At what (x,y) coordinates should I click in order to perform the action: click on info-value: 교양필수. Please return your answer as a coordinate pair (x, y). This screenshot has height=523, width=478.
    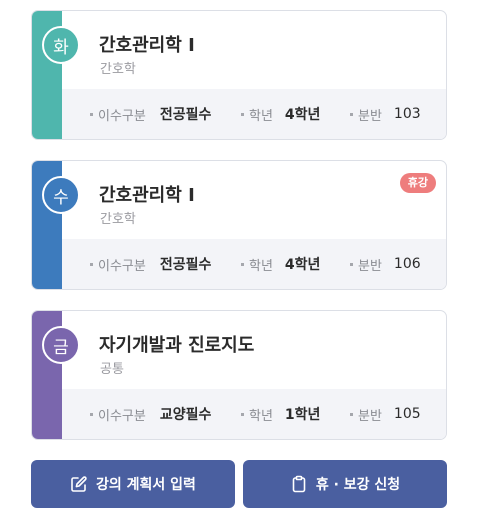
    Looking at the image, I should click on (185, 415).